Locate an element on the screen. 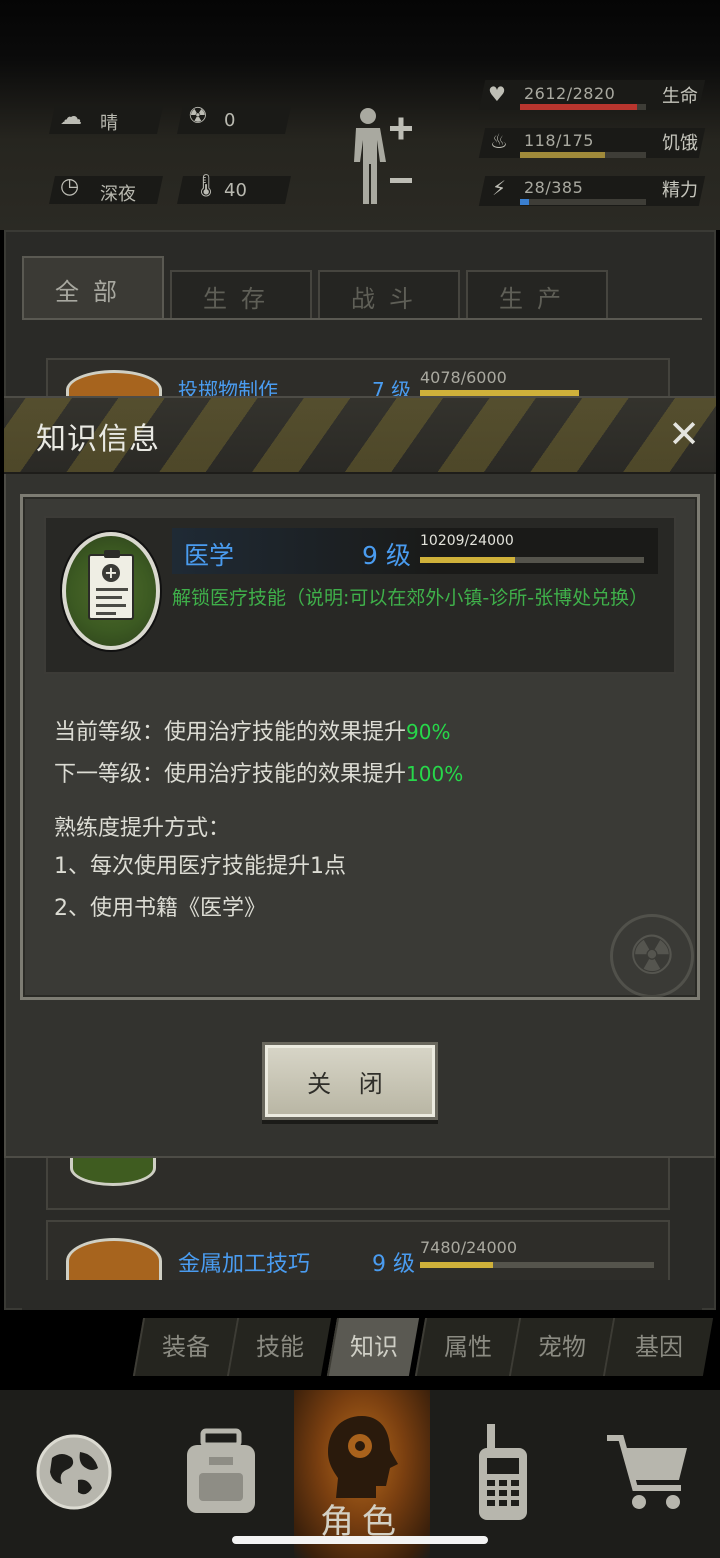 This screenshot has width=720, height=1558. tab-combat: 战斗 is located at coordinates (389, 295).